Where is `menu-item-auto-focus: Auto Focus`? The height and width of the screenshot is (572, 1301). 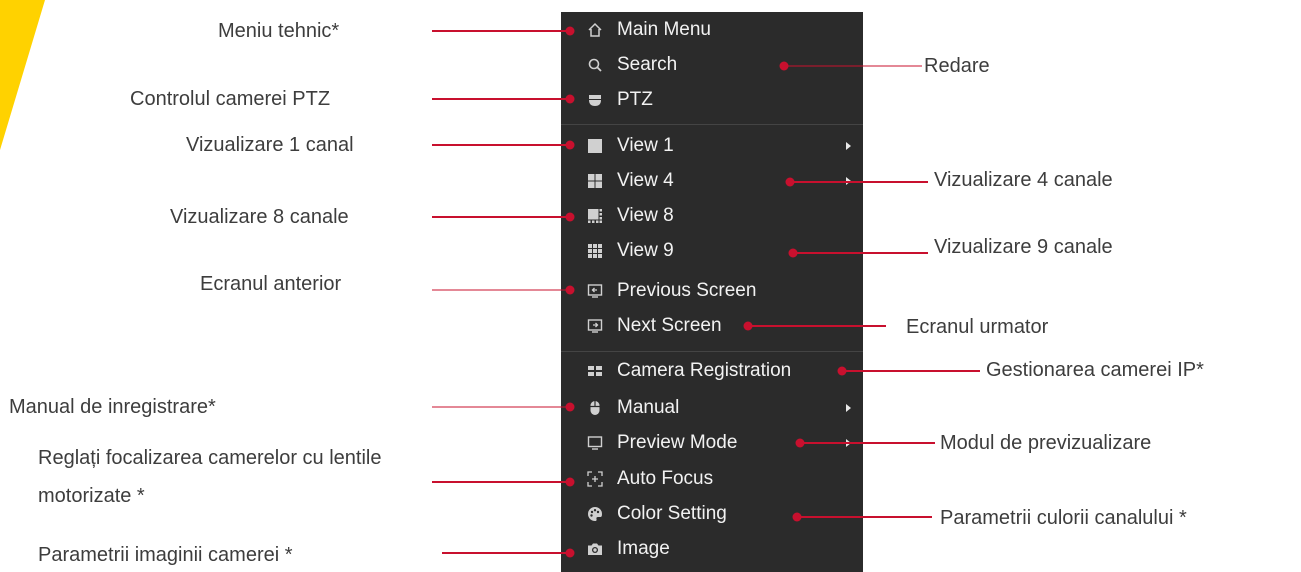
menu-item-auto-focus: Auto Focus is located at coordinates (712, 479).